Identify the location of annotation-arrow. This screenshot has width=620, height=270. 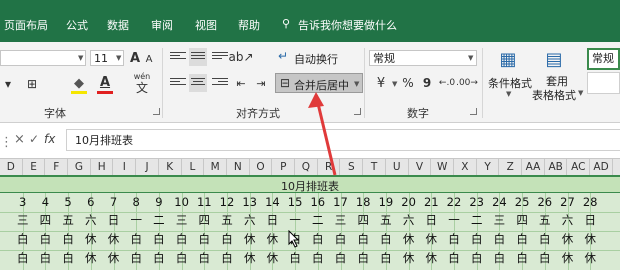
(322, 134).